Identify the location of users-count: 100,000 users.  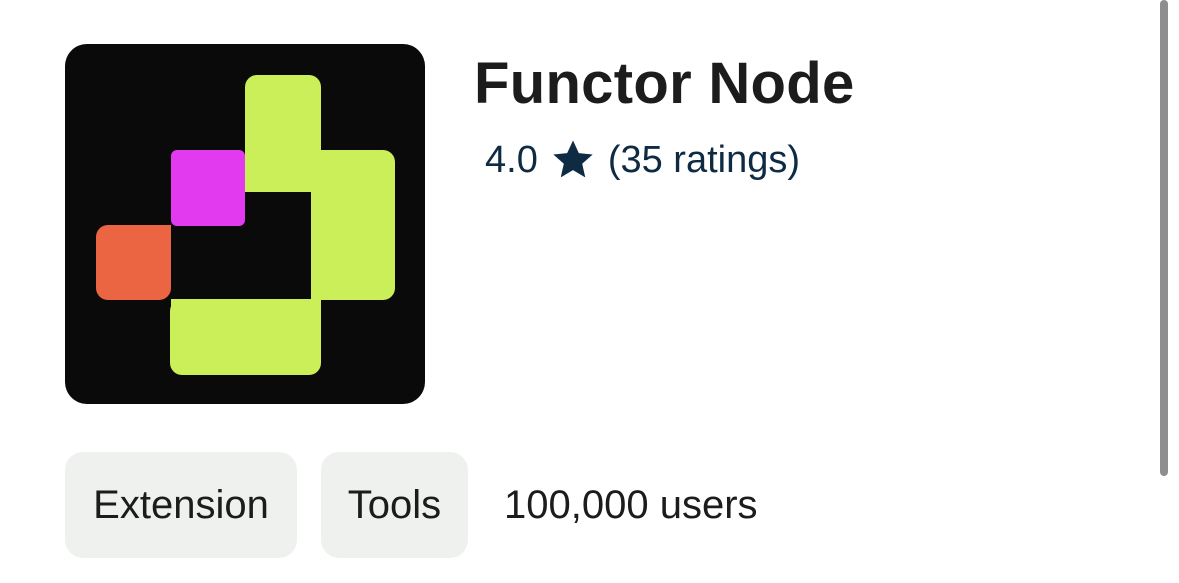
(631, 504).